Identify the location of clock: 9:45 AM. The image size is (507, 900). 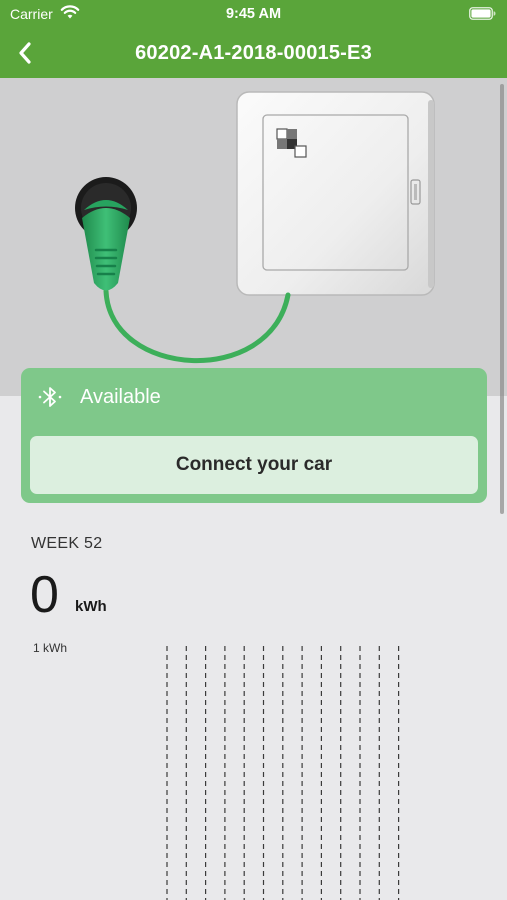
(253, 14).